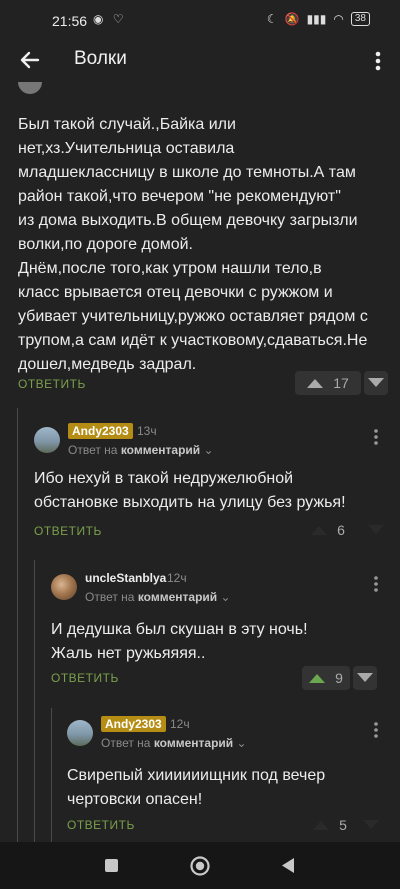  I want to click on vote-count: 5, so click(343, 825).